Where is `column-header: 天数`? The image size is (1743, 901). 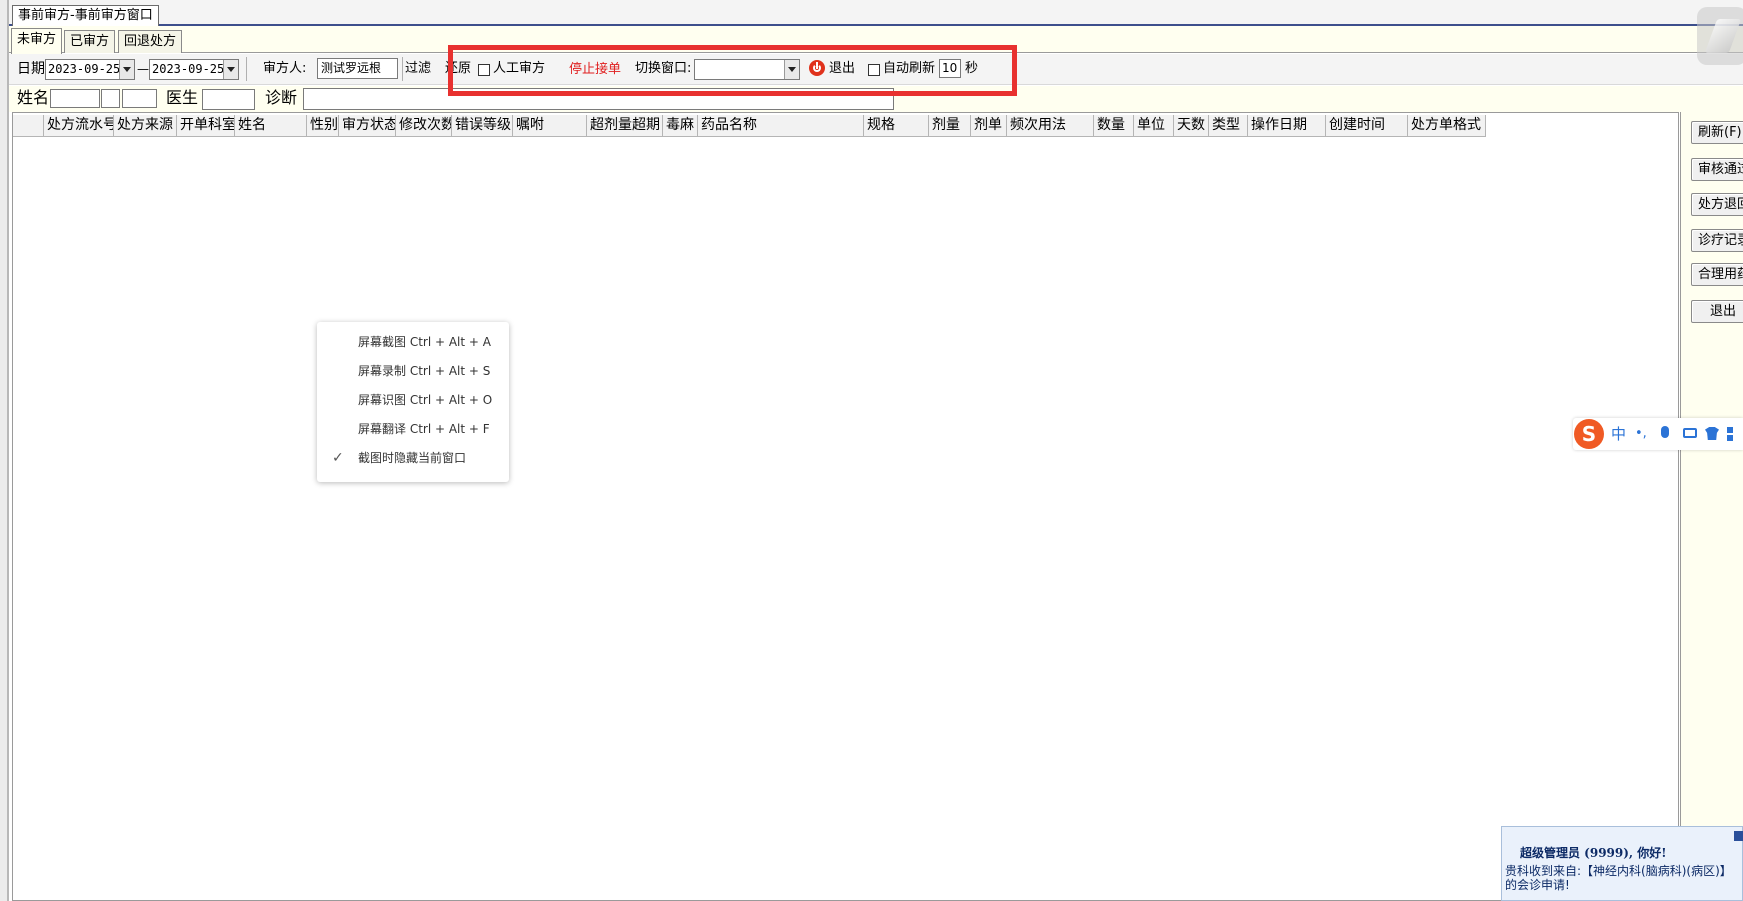
column-header: 天数 is located at coordinates (1191, 126).